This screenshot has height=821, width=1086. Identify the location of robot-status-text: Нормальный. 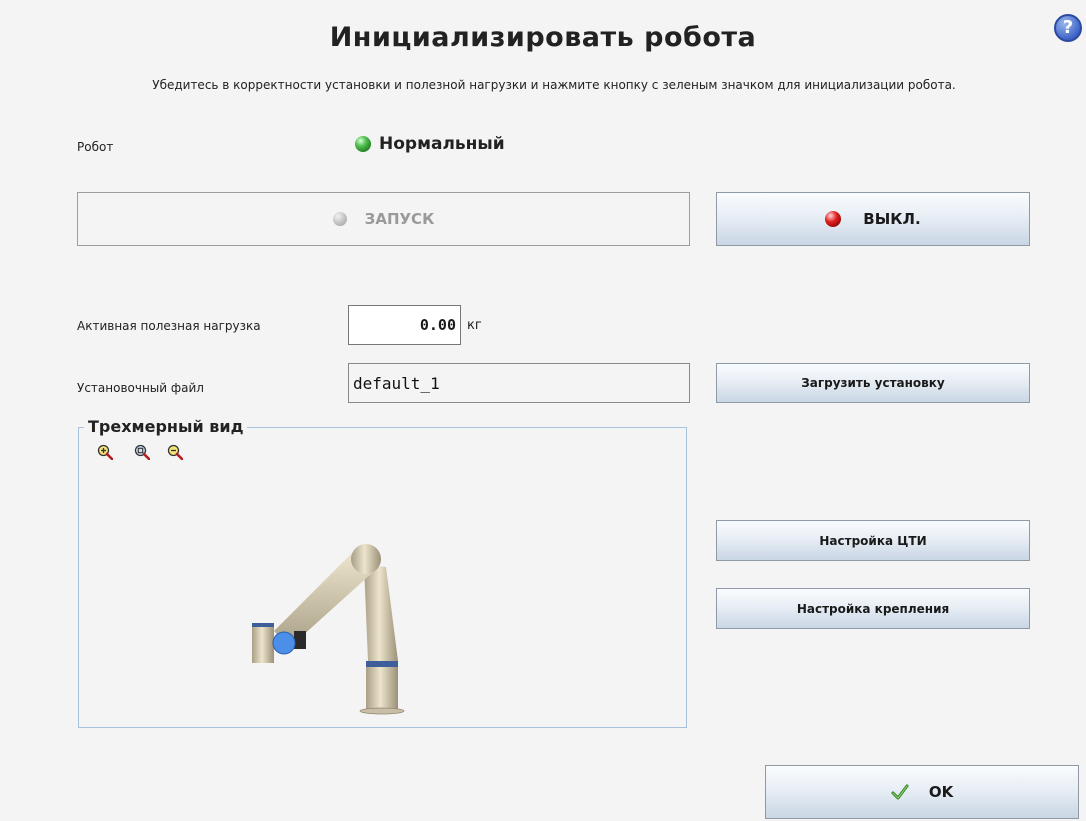
(442, 144).